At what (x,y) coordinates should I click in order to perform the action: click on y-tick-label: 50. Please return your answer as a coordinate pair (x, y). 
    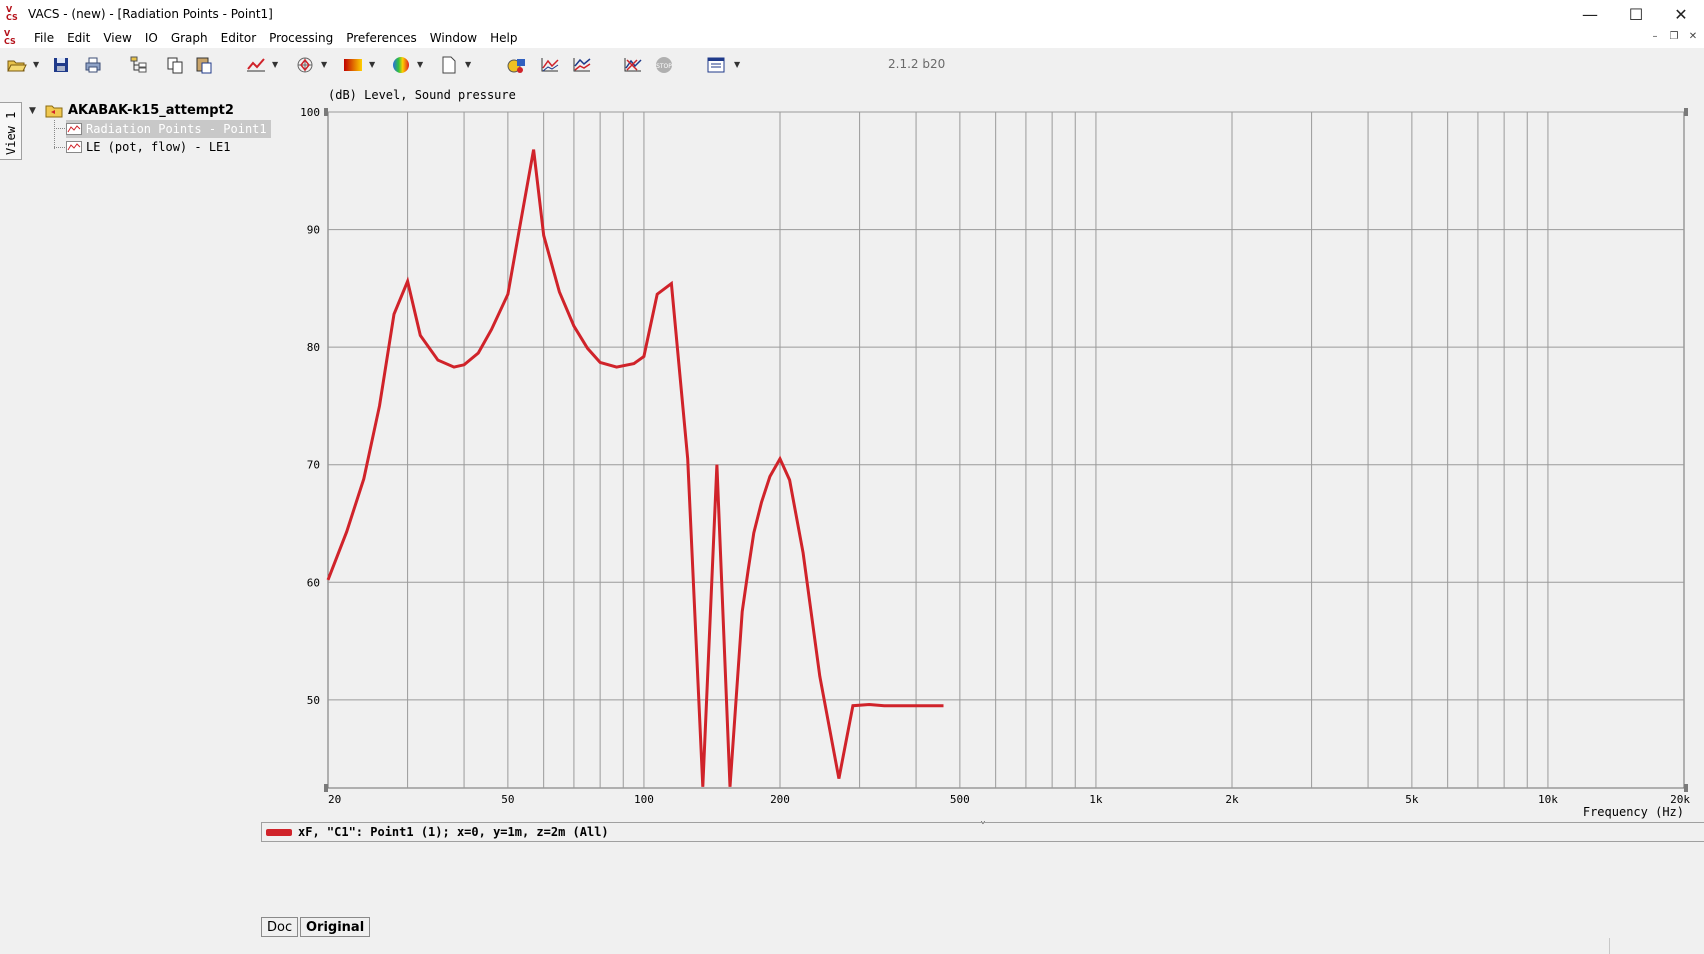
    Looking at the image, I should click on (313, 700).